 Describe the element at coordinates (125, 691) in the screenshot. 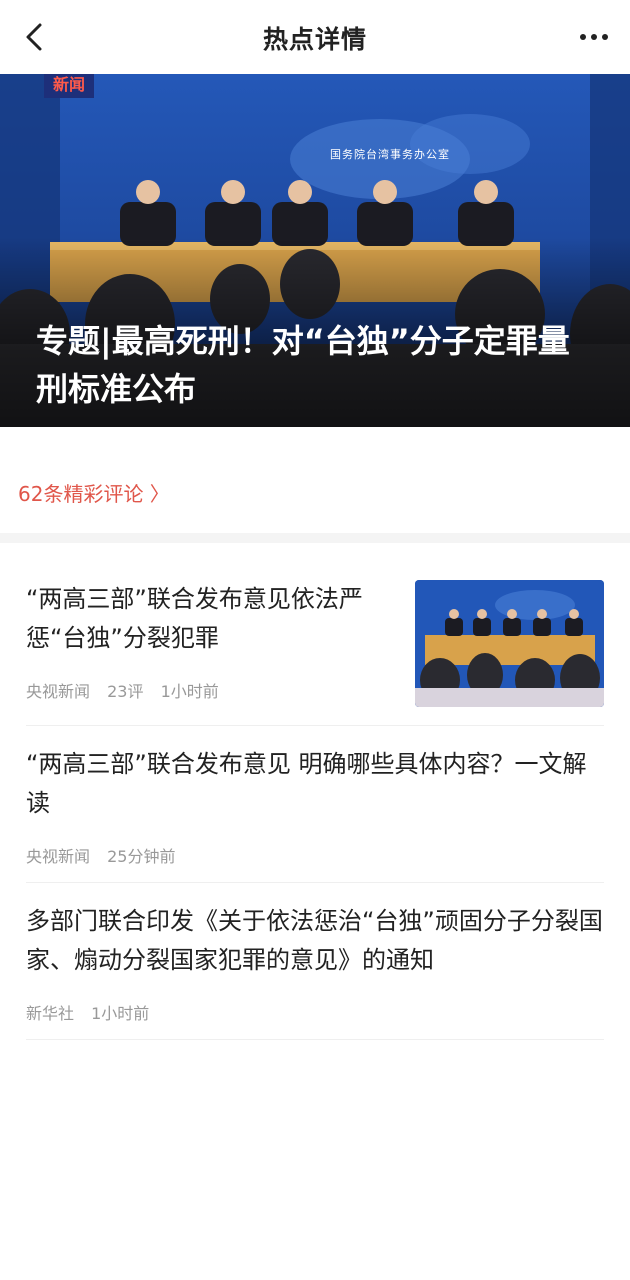

I see `news-comment-count: 23评` at that location.